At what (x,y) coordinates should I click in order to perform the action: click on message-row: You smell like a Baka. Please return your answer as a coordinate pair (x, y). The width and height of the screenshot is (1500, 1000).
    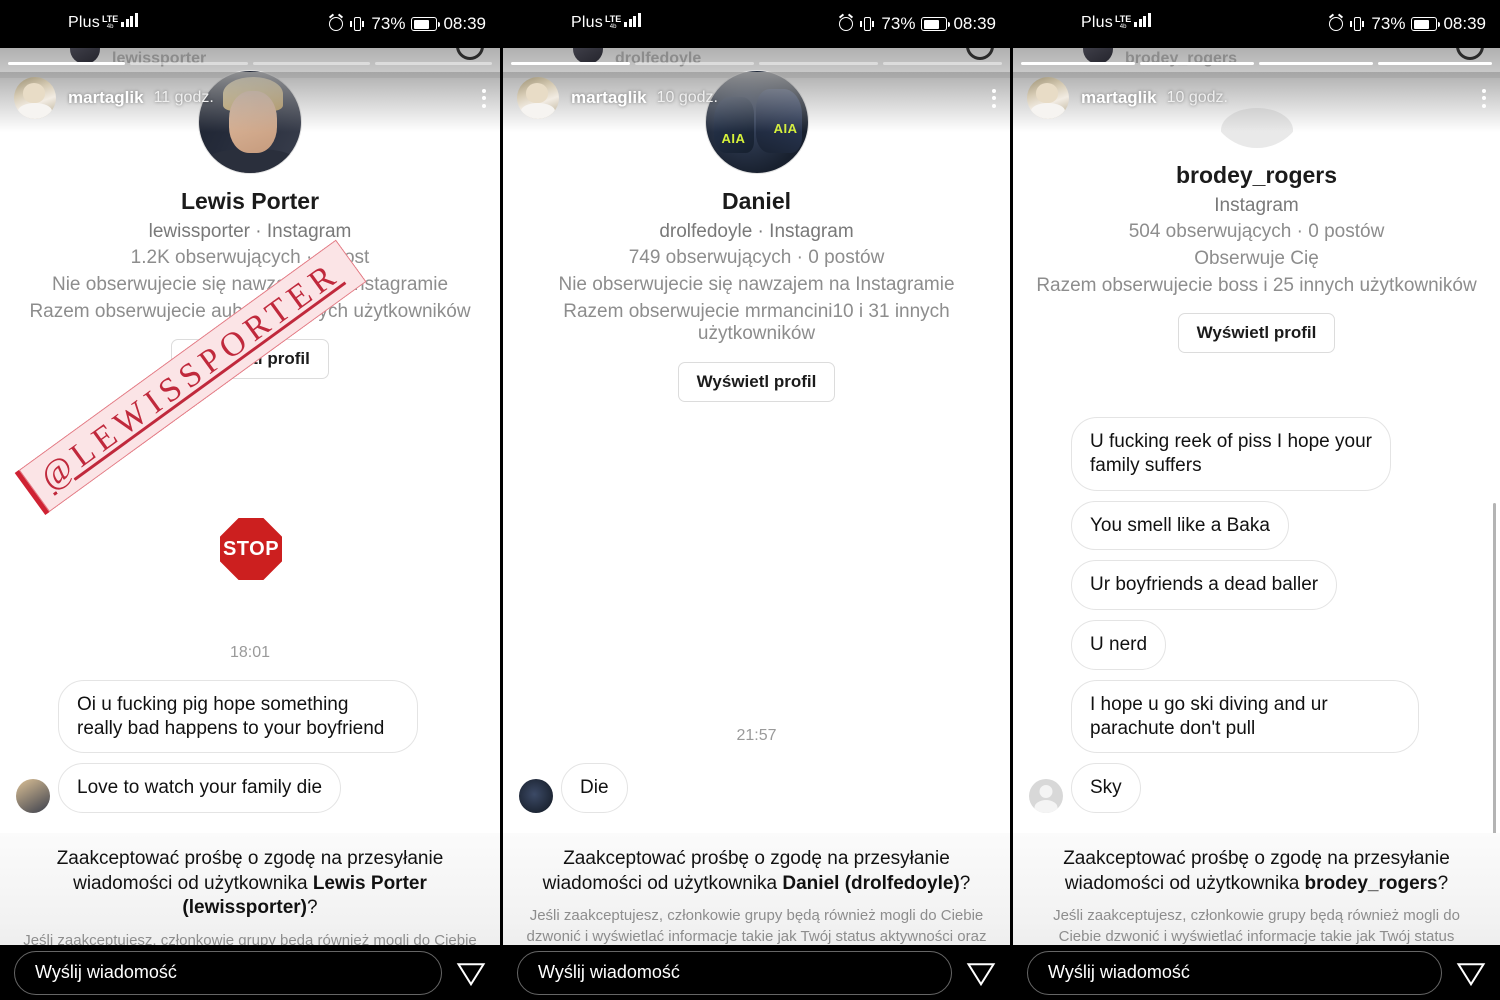
    Looking at the image, I should click on (1256, 525).